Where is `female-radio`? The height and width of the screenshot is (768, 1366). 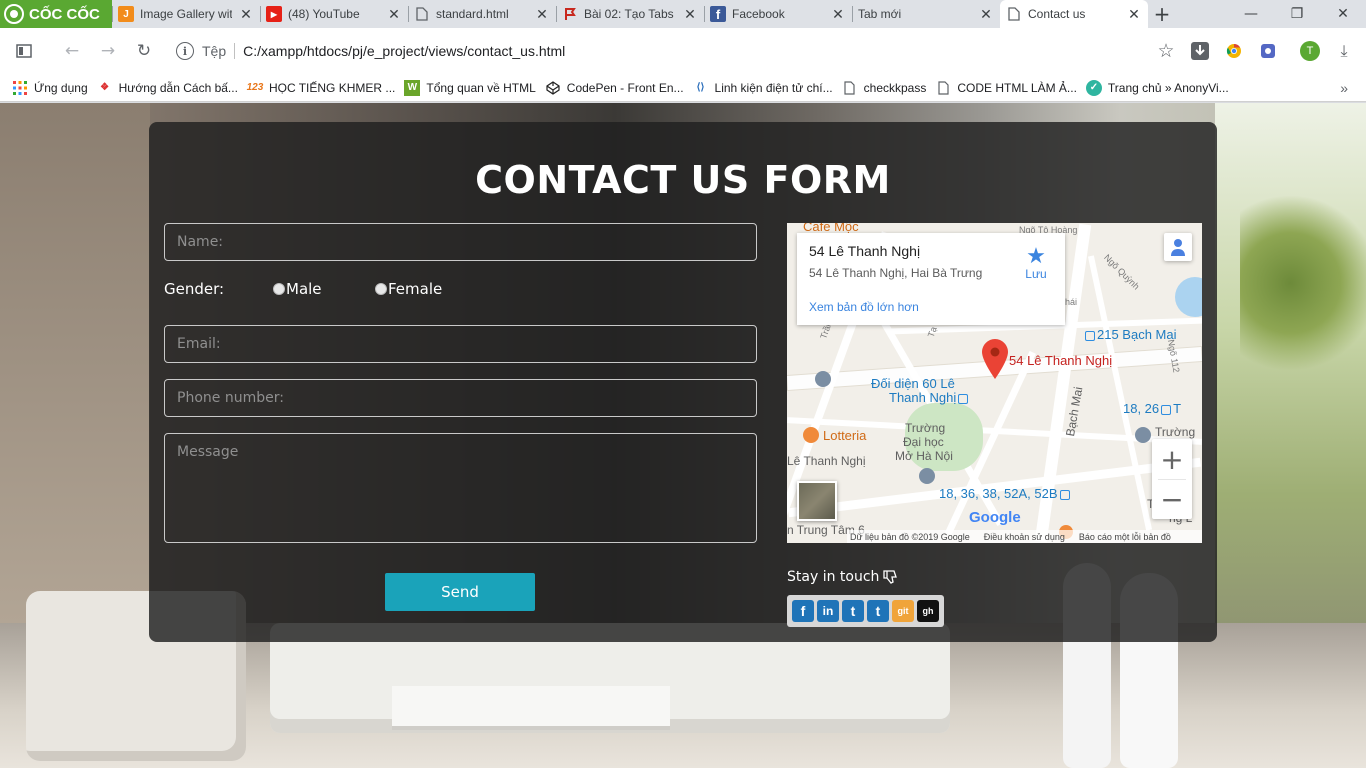
female-radio is located at coordinates (381, 289).